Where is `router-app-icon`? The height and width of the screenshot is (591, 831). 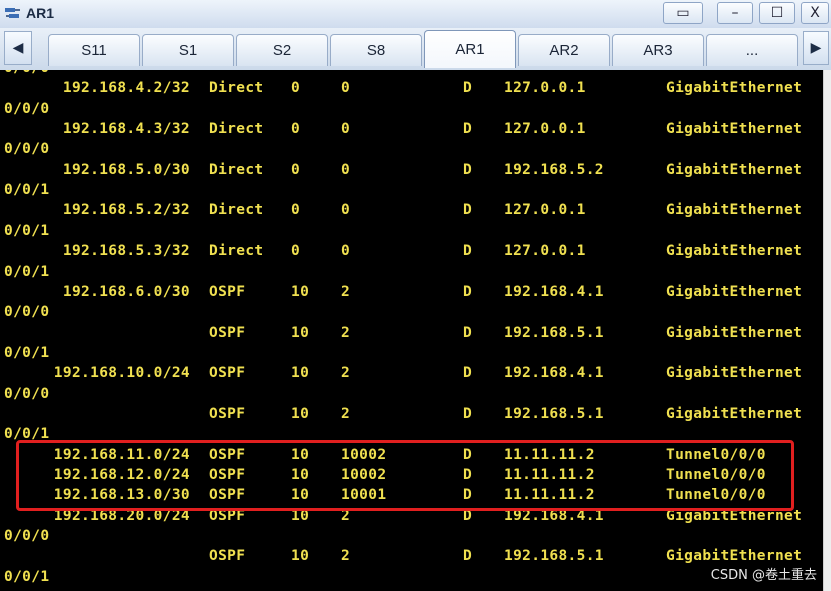
router-app-icon is located at coordinates (12, 13).